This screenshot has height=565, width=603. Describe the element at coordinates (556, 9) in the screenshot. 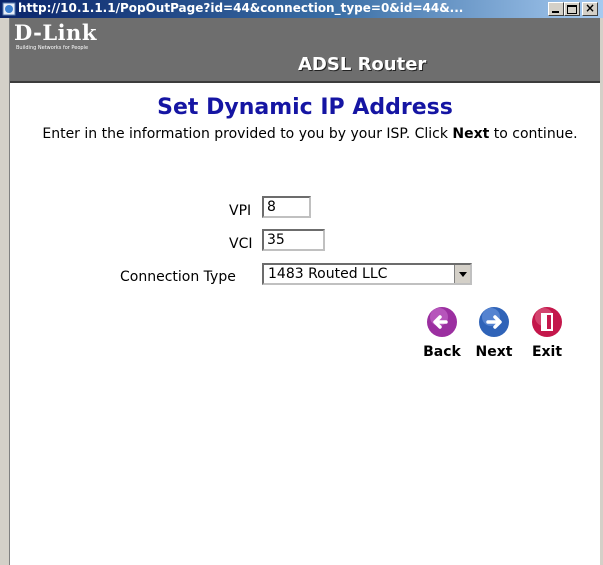

I see `minimize-button` at that location.